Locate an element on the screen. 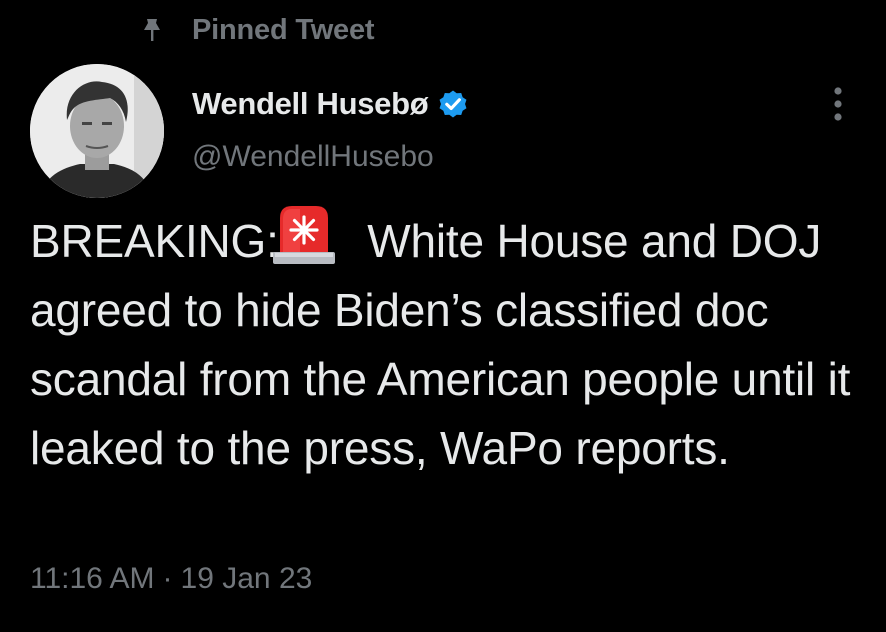 The height and width of the screenshot is (632, 886). verified-badge-icon is located at coordinates (453, 104).